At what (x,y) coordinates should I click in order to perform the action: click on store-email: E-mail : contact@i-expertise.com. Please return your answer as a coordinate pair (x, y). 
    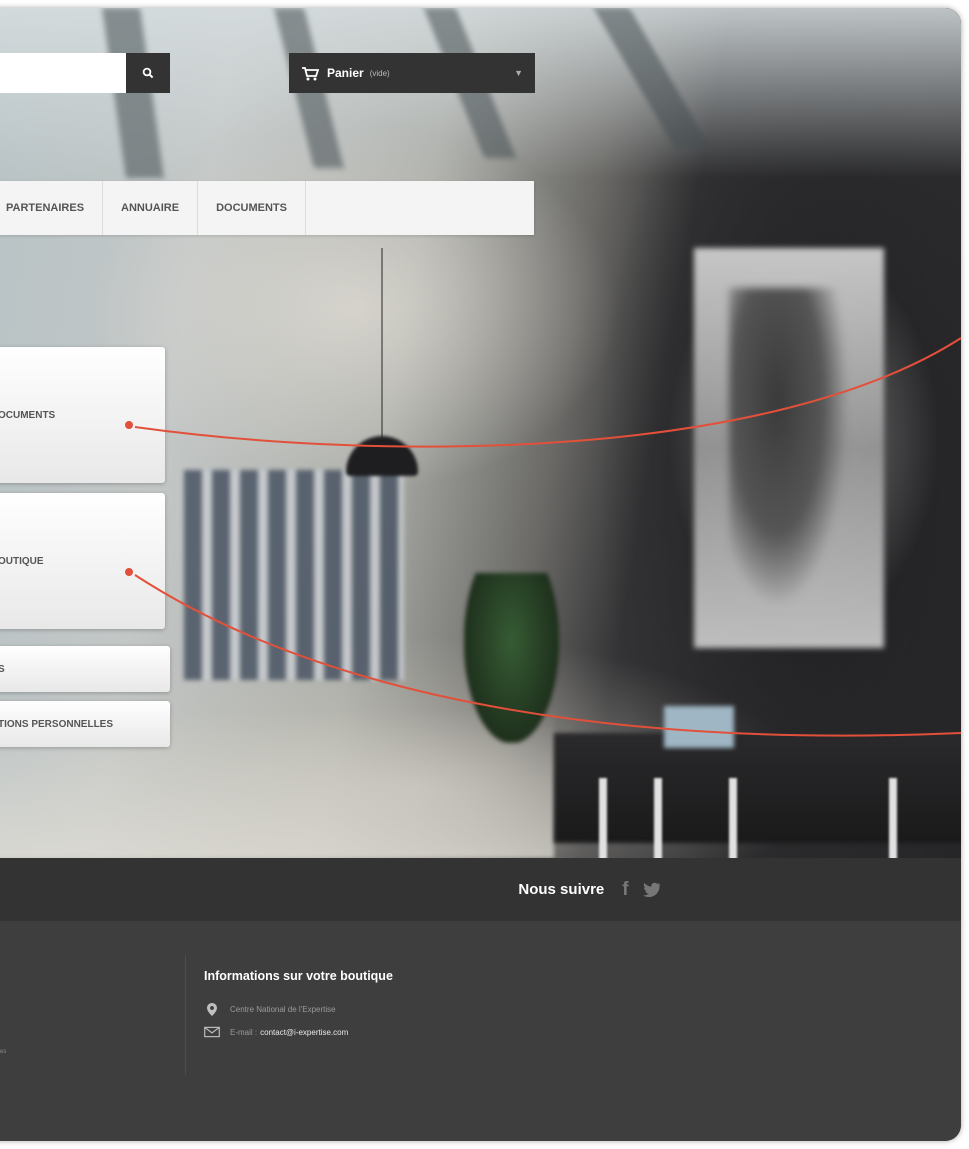
    Looking at the image, I should click on (276, 1032).